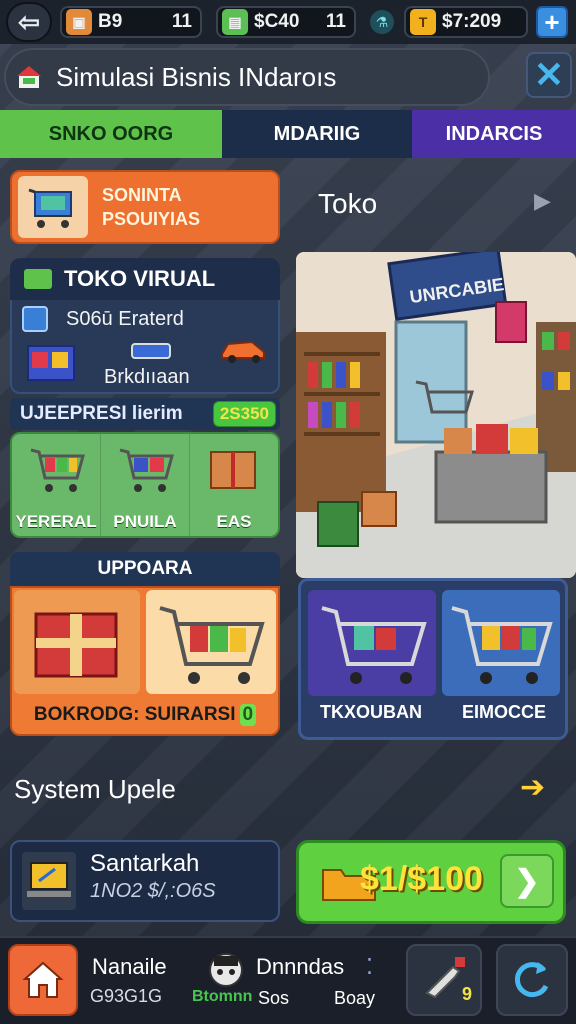 The width and height of the screenshot is (576, 1024). I want to click on category-popular: PNUILA, so click(145, 485).